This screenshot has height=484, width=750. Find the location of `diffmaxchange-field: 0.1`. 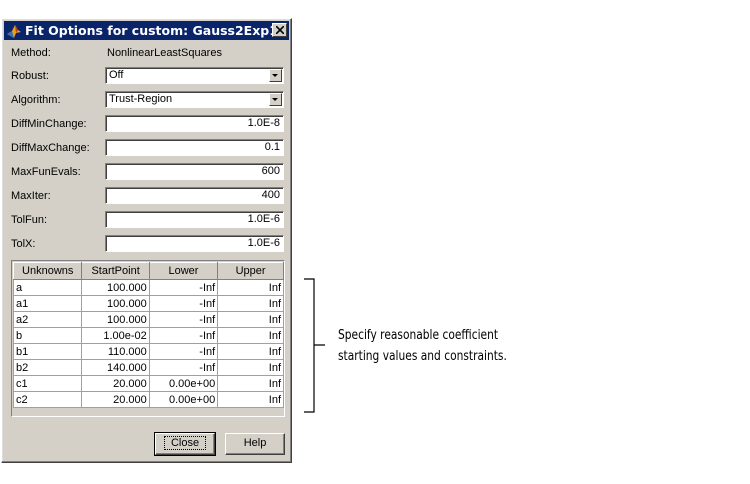

diffmaxchange-field: 0.1 is located at coordinates (194, 147).